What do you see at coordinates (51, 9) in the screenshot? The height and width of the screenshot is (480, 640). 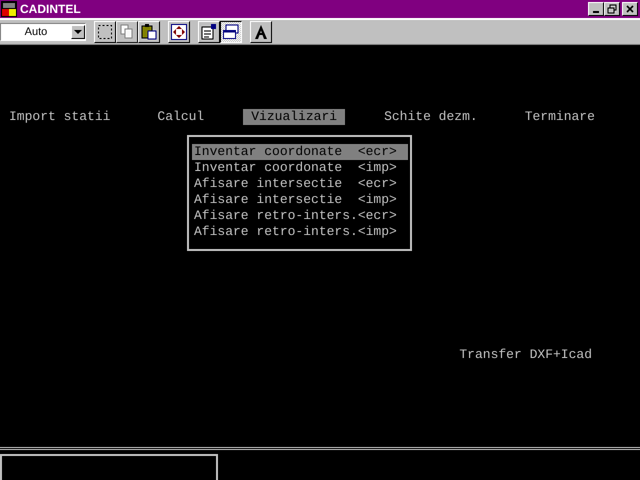 I see `window-title: CADINTEL` at bounding box center [51, 9].